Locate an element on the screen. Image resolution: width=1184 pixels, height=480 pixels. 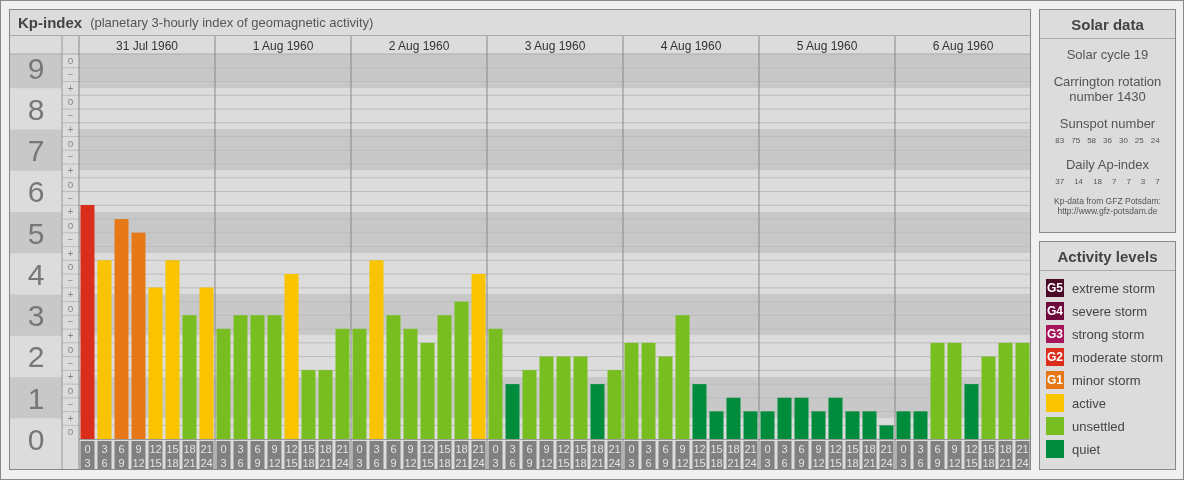
sunspot-value: 24 is located at coordinates (1155, 140).